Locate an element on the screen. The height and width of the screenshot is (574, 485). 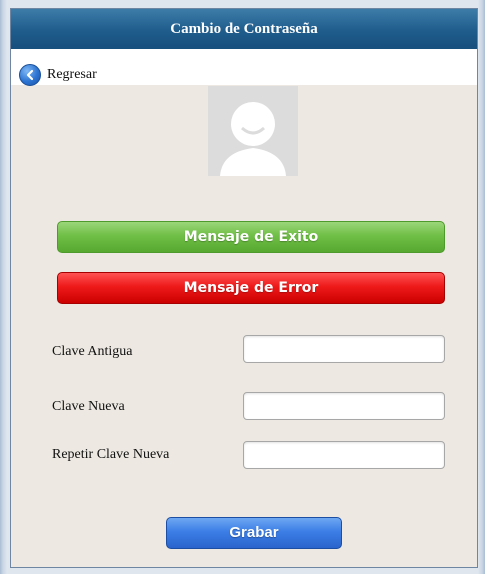
user-avatar-icon is located at coordinates (253, 131).